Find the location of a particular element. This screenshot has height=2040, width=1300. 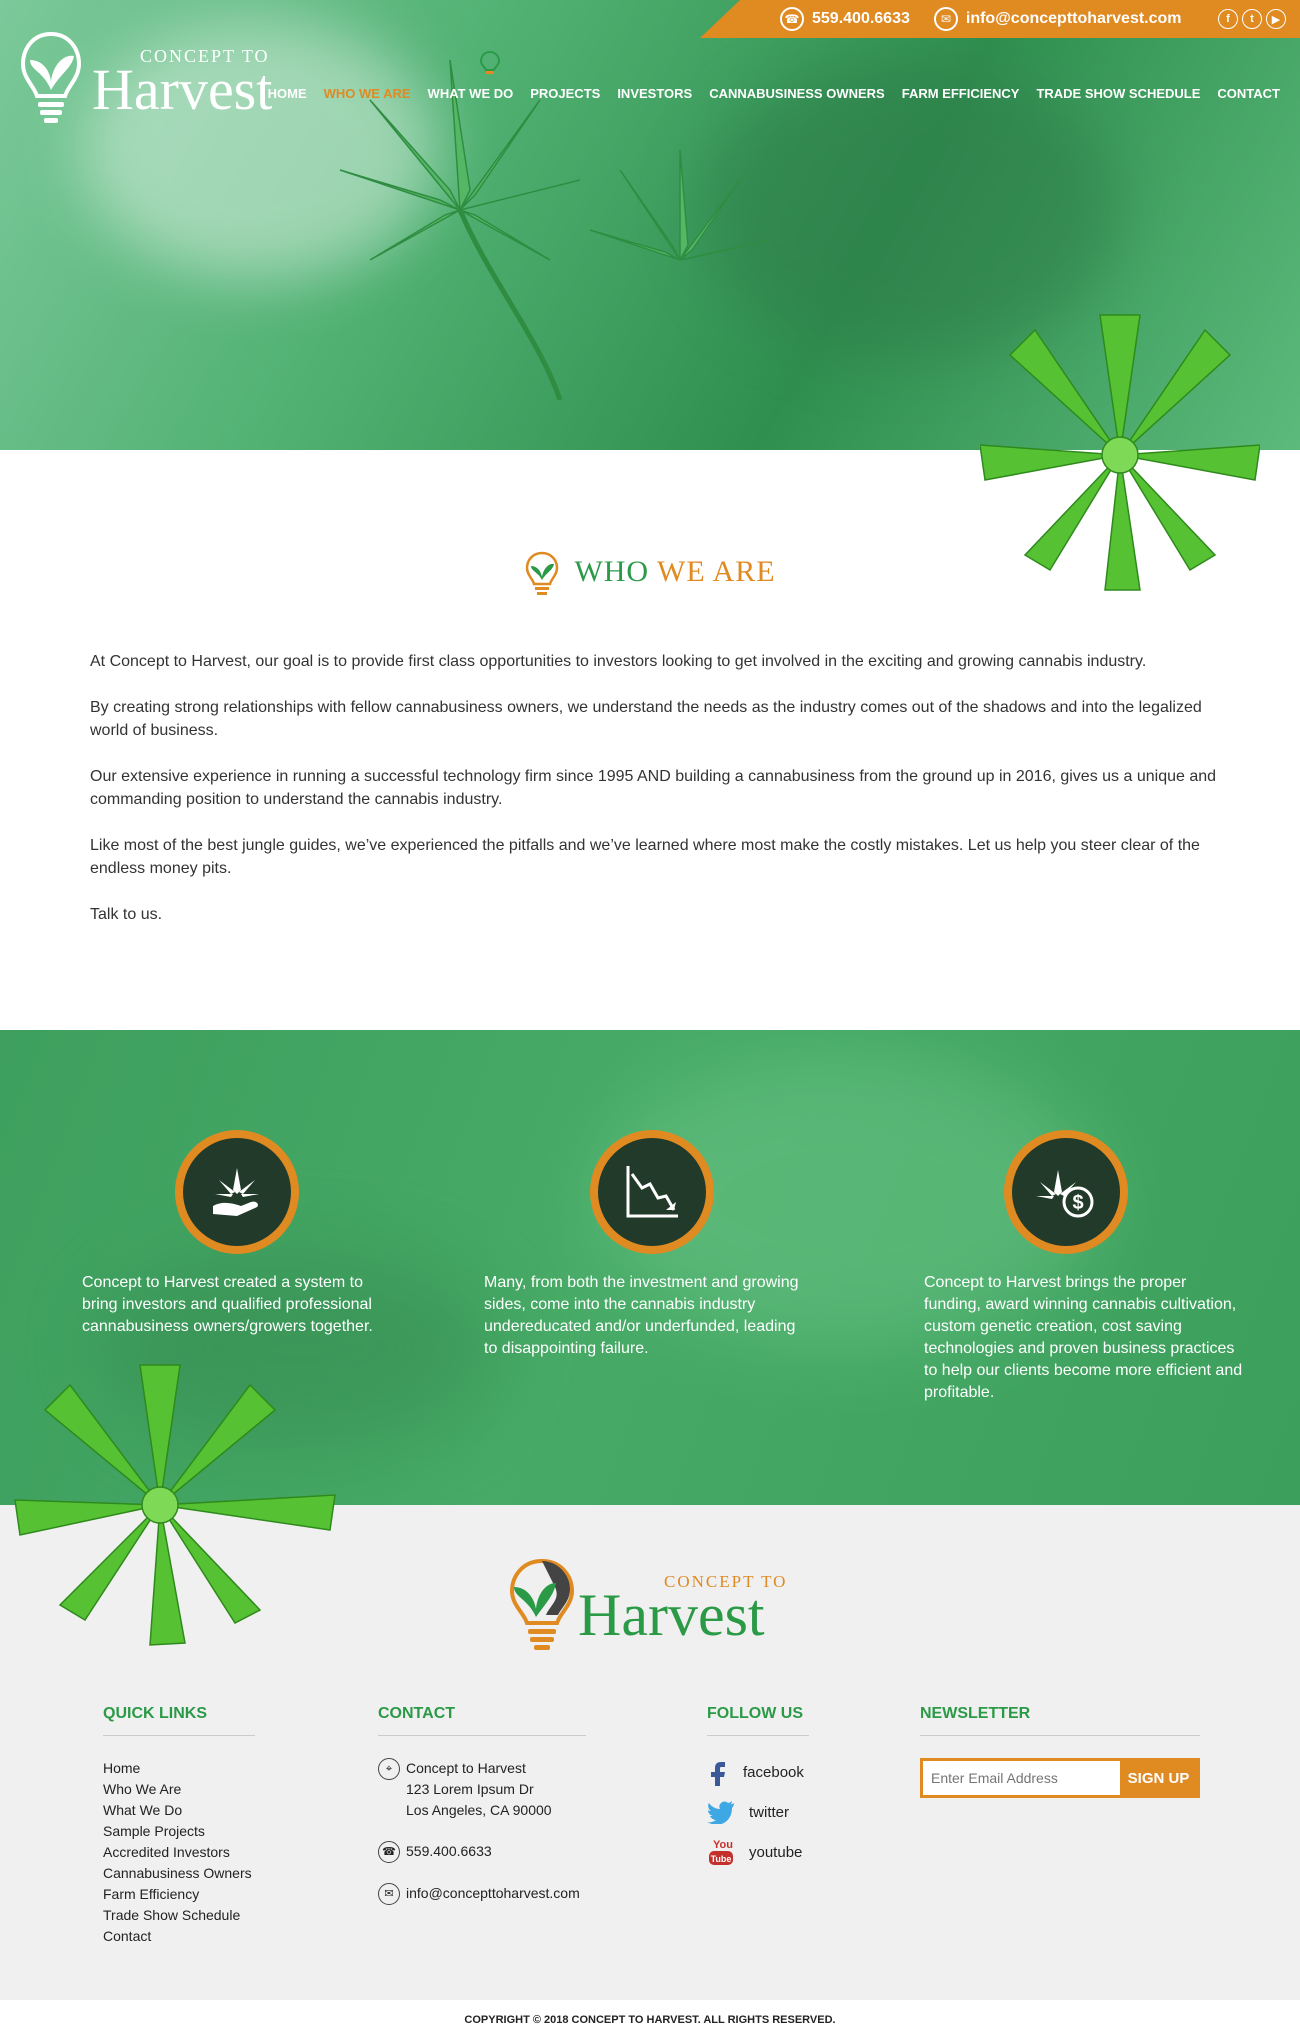

follow-heading: FOLLOW US is located at coordinates (758, 1720).